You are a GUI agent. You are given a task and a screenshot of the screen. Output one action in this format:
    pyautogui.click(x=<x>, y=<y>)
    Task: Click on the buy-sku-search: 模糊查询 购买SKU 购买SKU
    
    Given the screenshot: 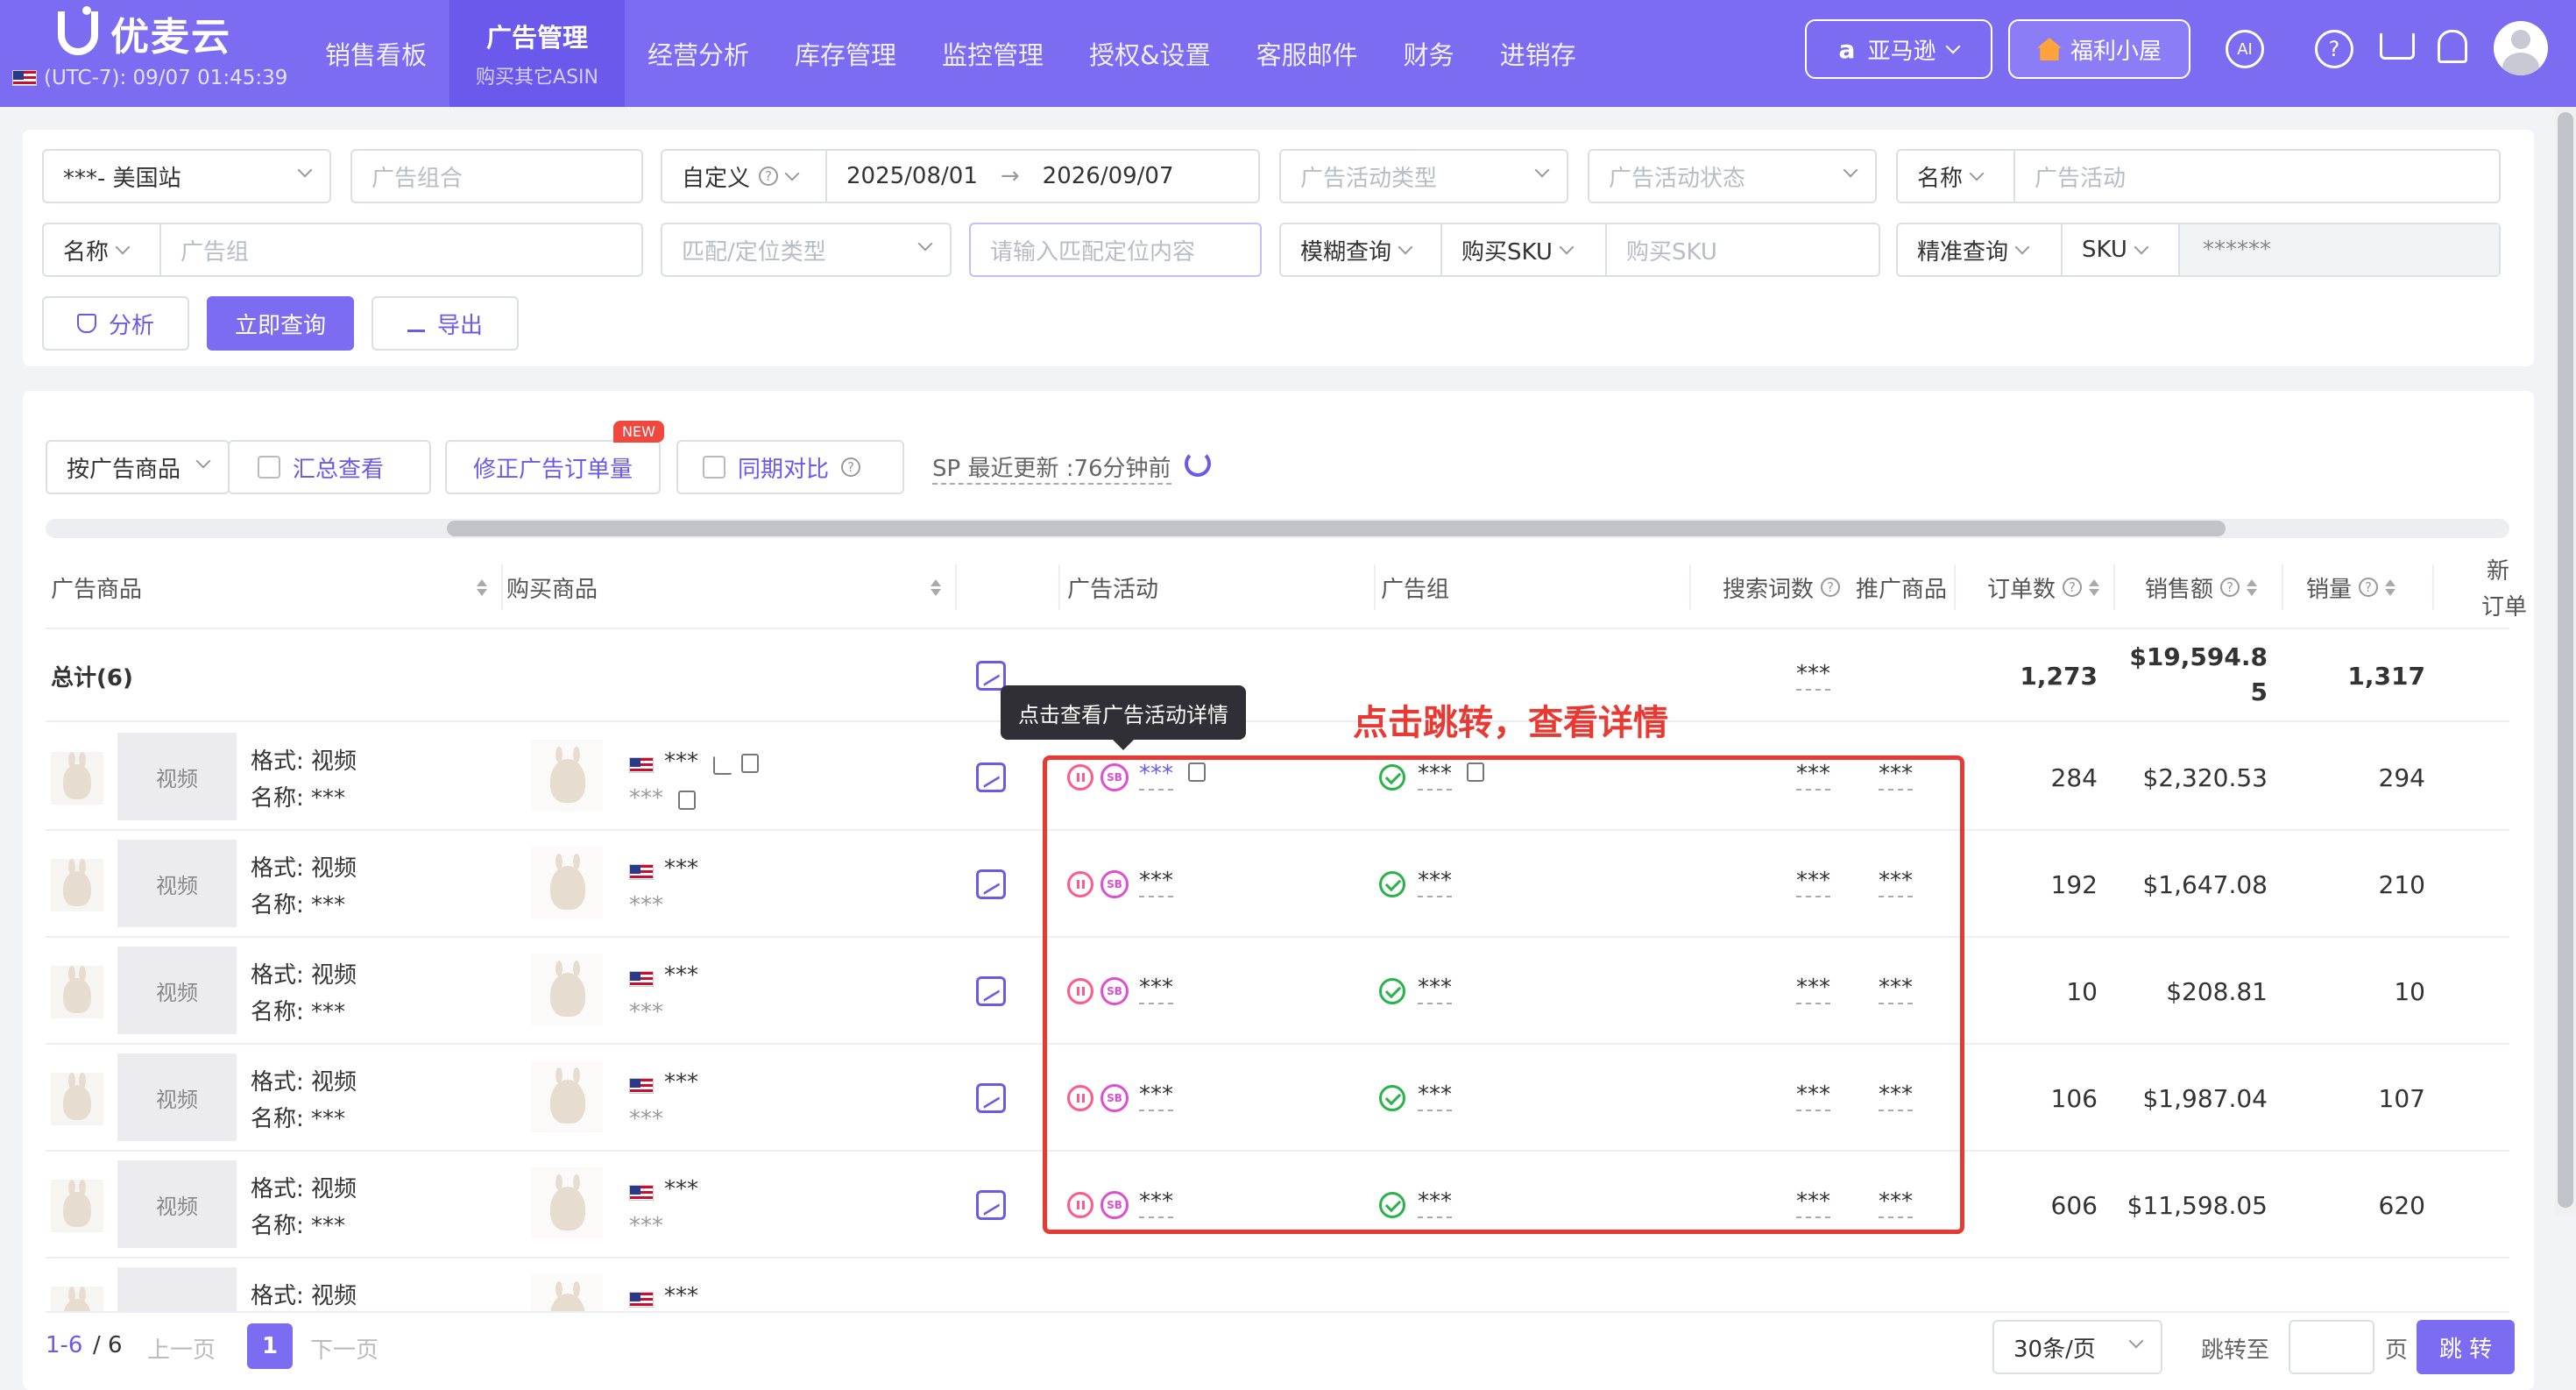 What is the action you would take?
    pyautogui.click(x=1579, y=250)
    